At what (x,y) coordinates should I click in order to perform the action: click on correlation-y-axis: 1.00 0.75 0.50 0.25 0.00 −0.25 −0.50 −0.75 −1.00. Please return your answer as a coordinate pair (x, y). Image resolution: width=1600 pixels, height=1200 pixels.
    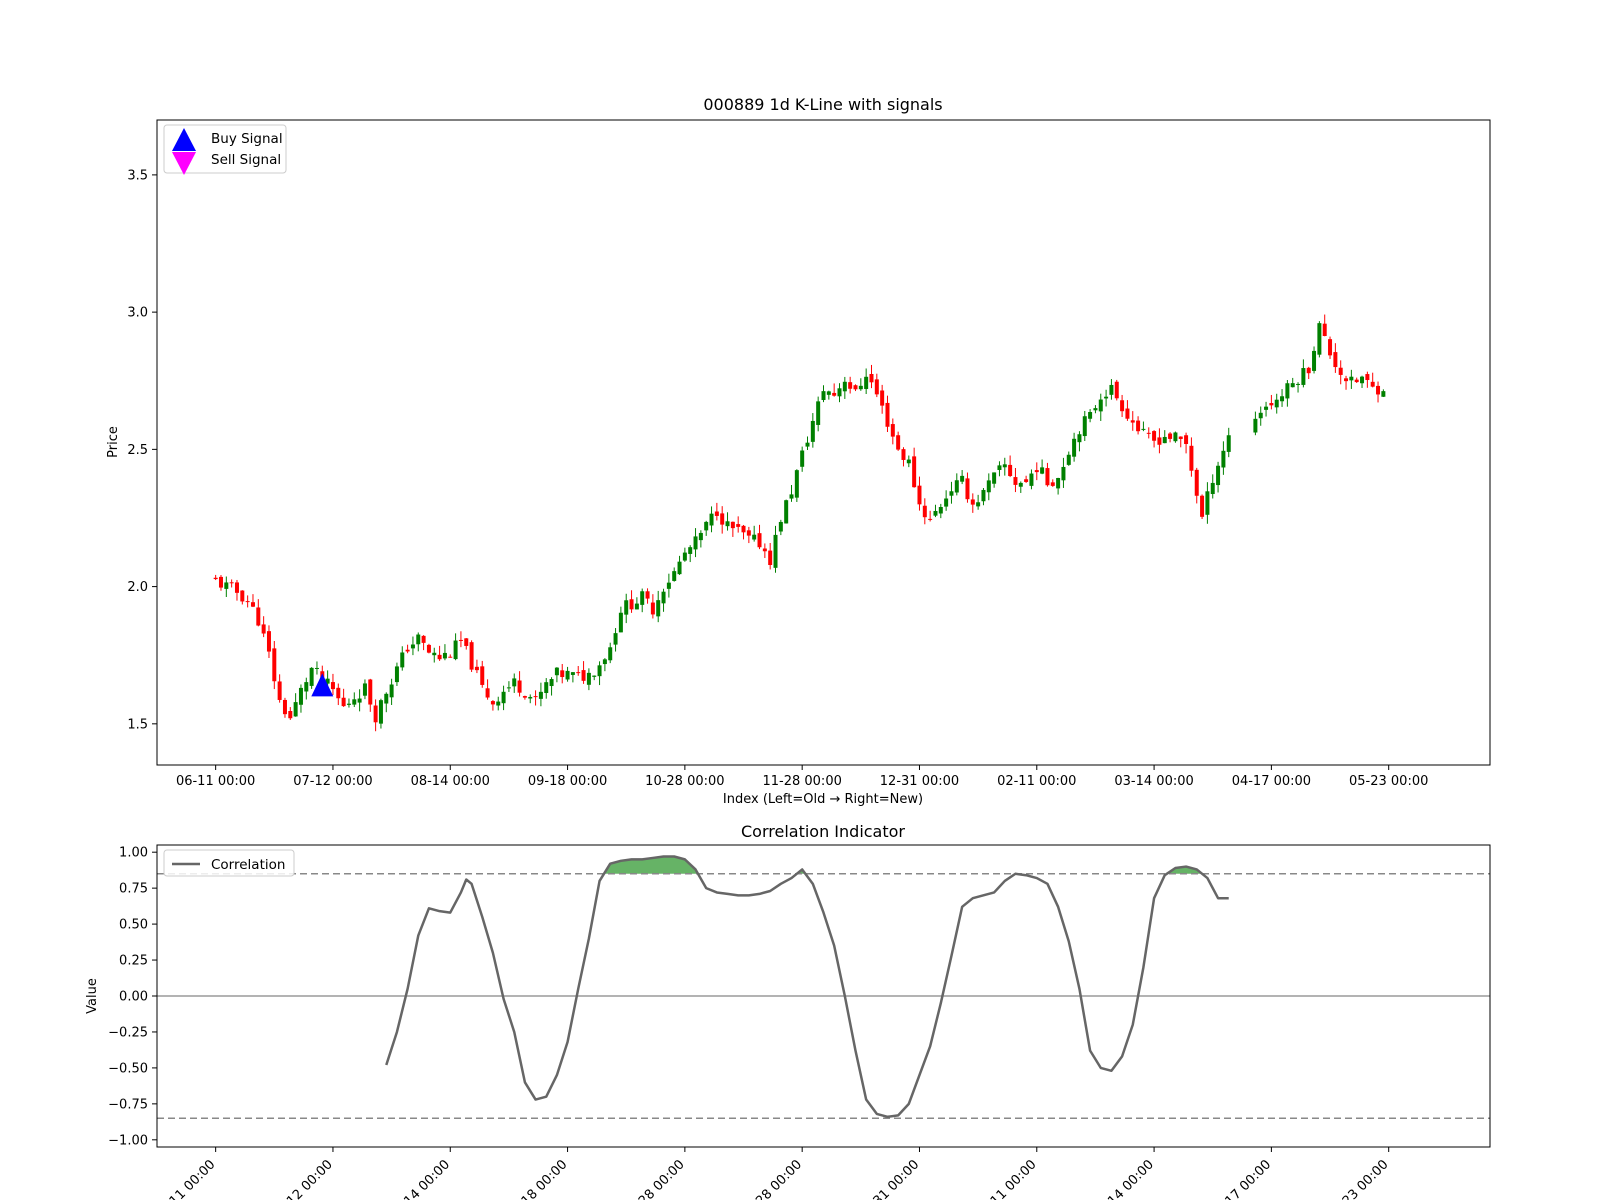
    Looking at the image, I should click on (132, 997).